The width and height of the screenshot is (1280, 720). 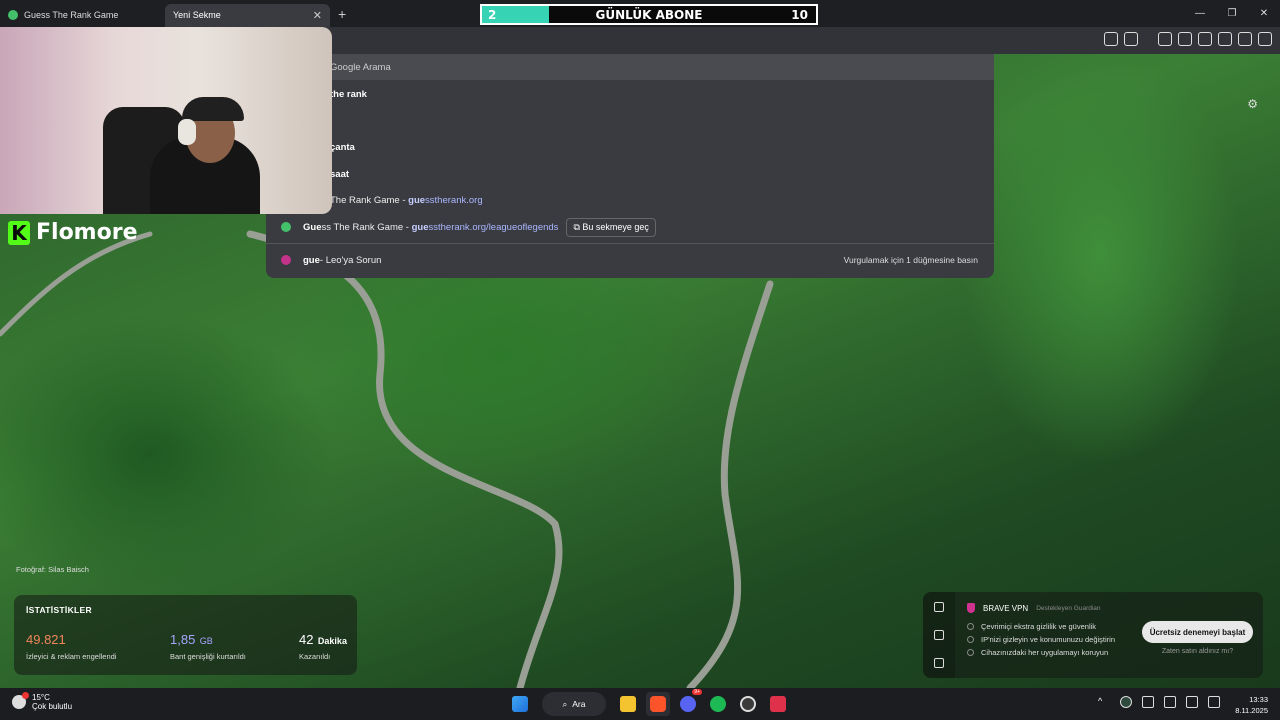 What do you see at coordinates (20, 700) in the screenshot?
I see `weather-icon` at bounding box center [20, 700].